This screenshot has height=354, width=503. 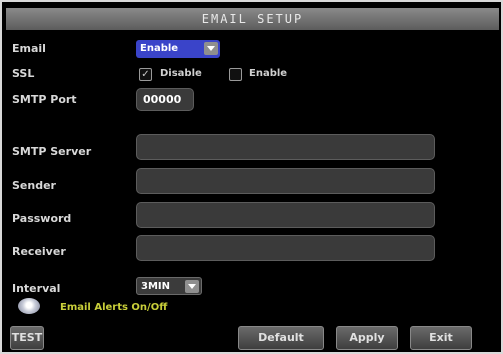 I want to click on email-alerts-label: Email Alerts On/Off, so click(x=114, y=307).